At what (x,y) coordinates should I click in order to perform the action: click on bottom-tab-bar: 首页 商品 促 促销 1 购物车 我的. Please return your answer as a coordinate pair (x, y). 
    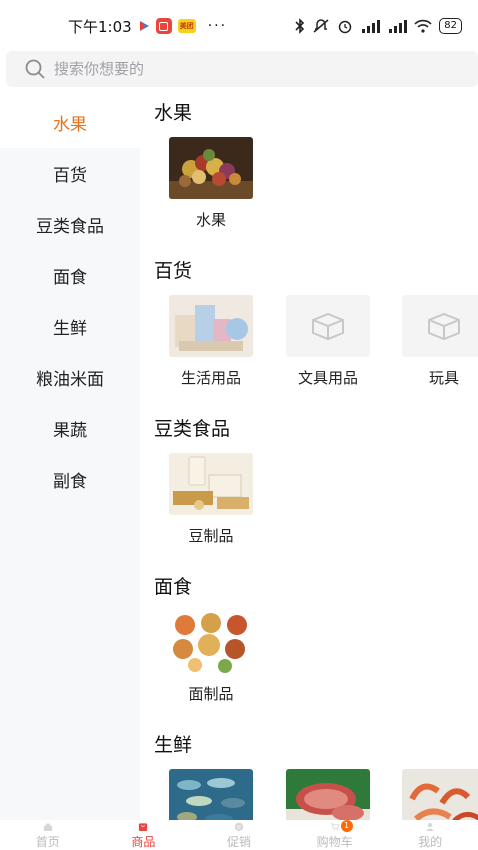
    Looking at the image, I should click on (239, 835).